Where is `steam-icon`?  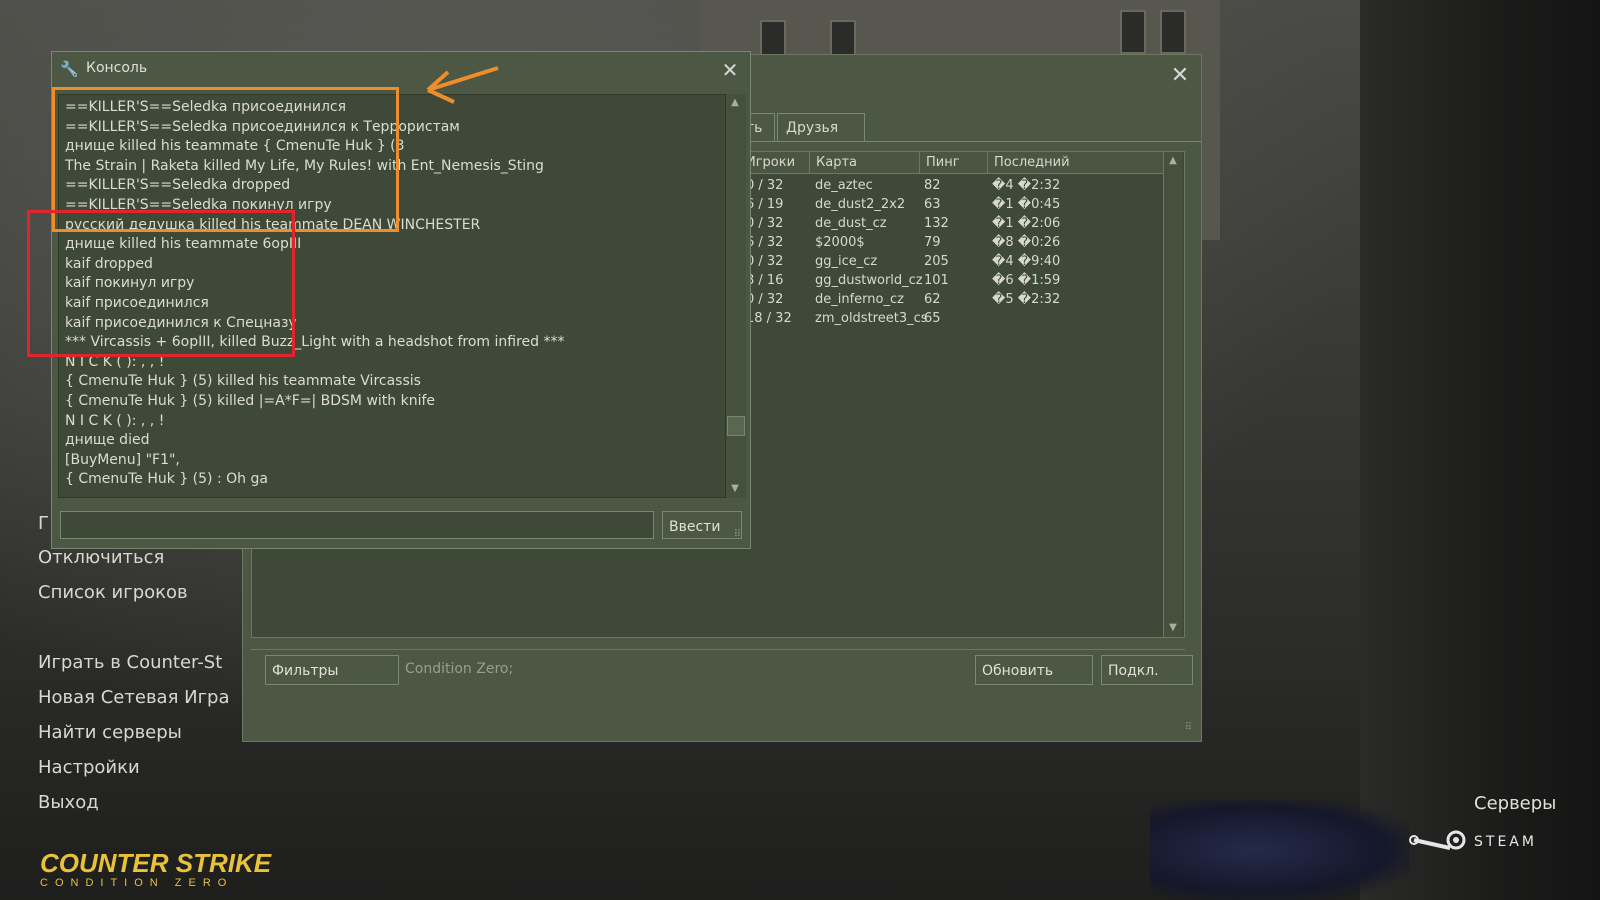
steam-icon is located at coordinates (1437, 840).